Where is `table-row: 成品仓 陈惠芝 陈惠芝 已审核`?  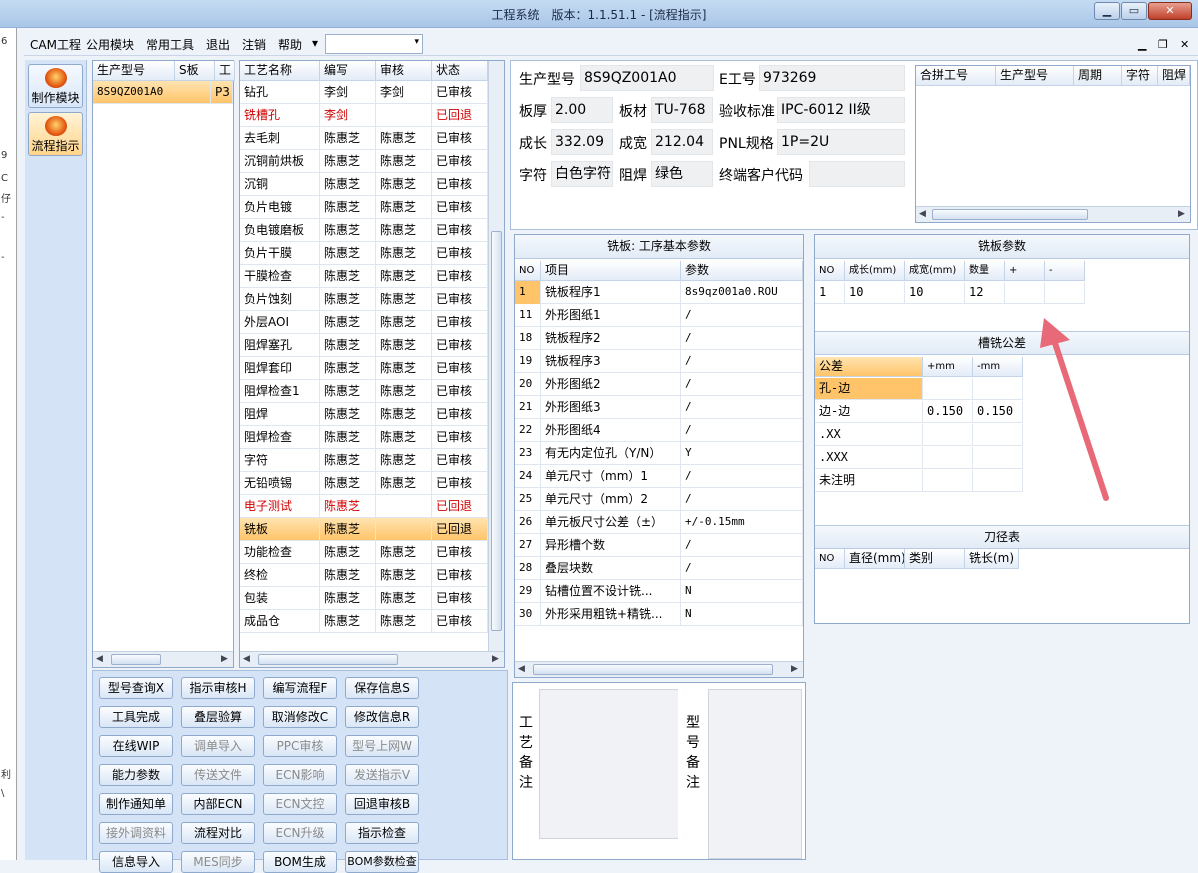 table-row: 成品仓 陈惠芝 陈惠芝 已审核 is located at coordinates (364, 621).